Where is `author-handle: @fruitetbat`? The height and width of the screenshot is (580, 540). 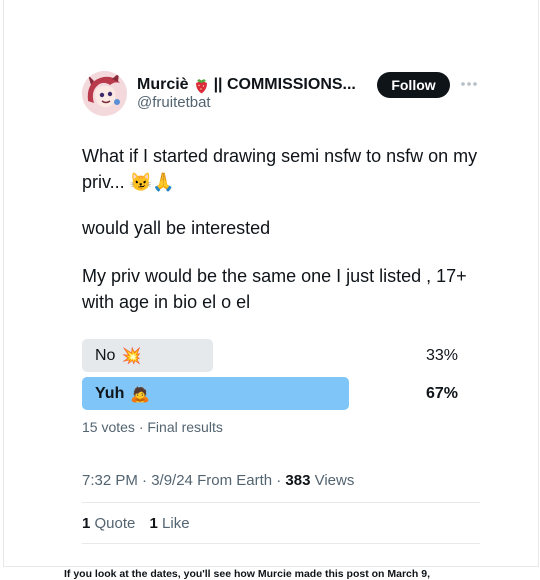
author-handle: @fruitetbat is located at coordinates (174, 102).